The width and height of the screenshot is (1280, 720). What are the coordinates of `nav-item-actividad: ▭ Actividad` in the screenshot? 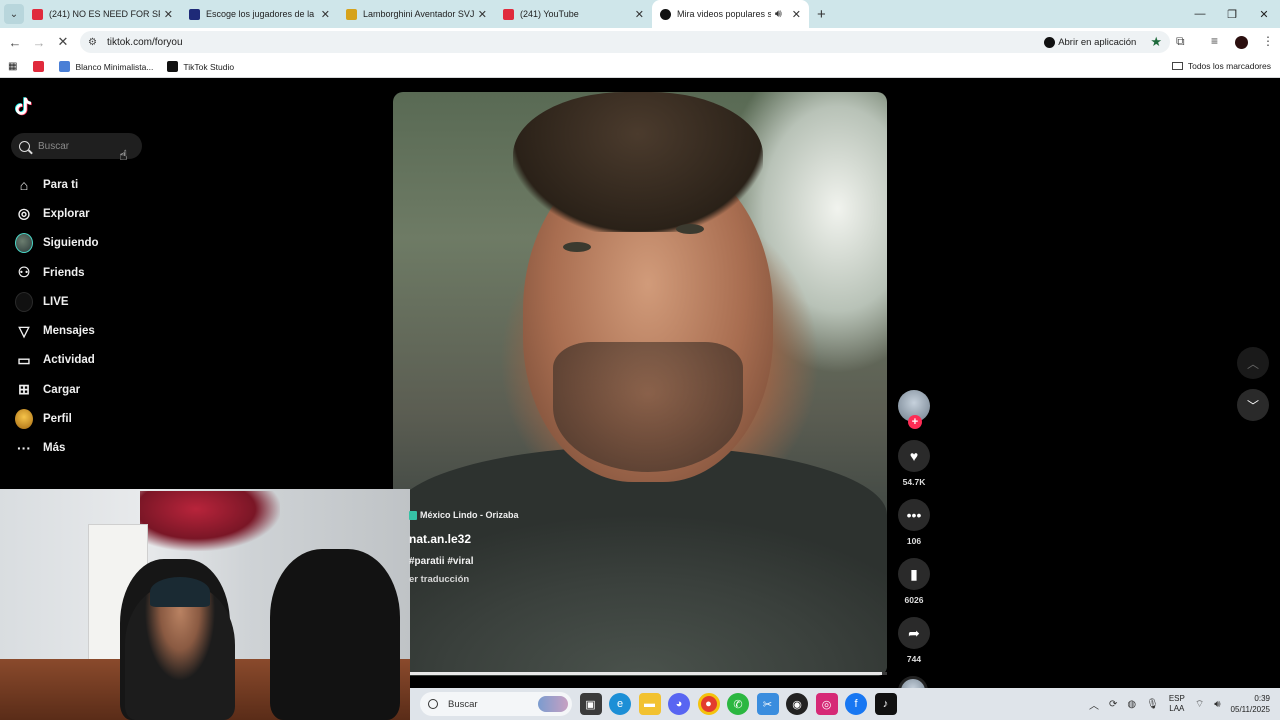 It's located at (95, 360).